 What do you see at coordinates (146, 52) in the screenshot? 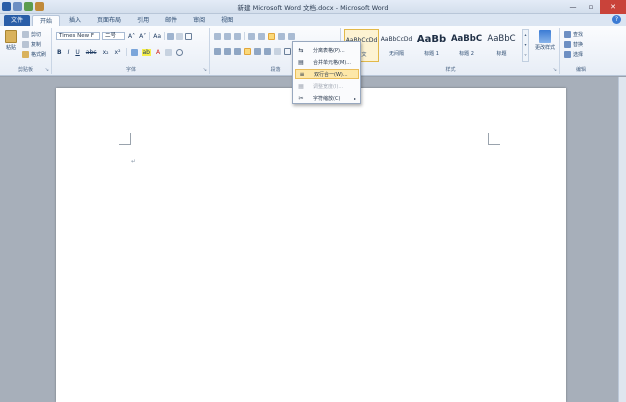
I see `highlight-button: ab` at bounding box center [146, 52].